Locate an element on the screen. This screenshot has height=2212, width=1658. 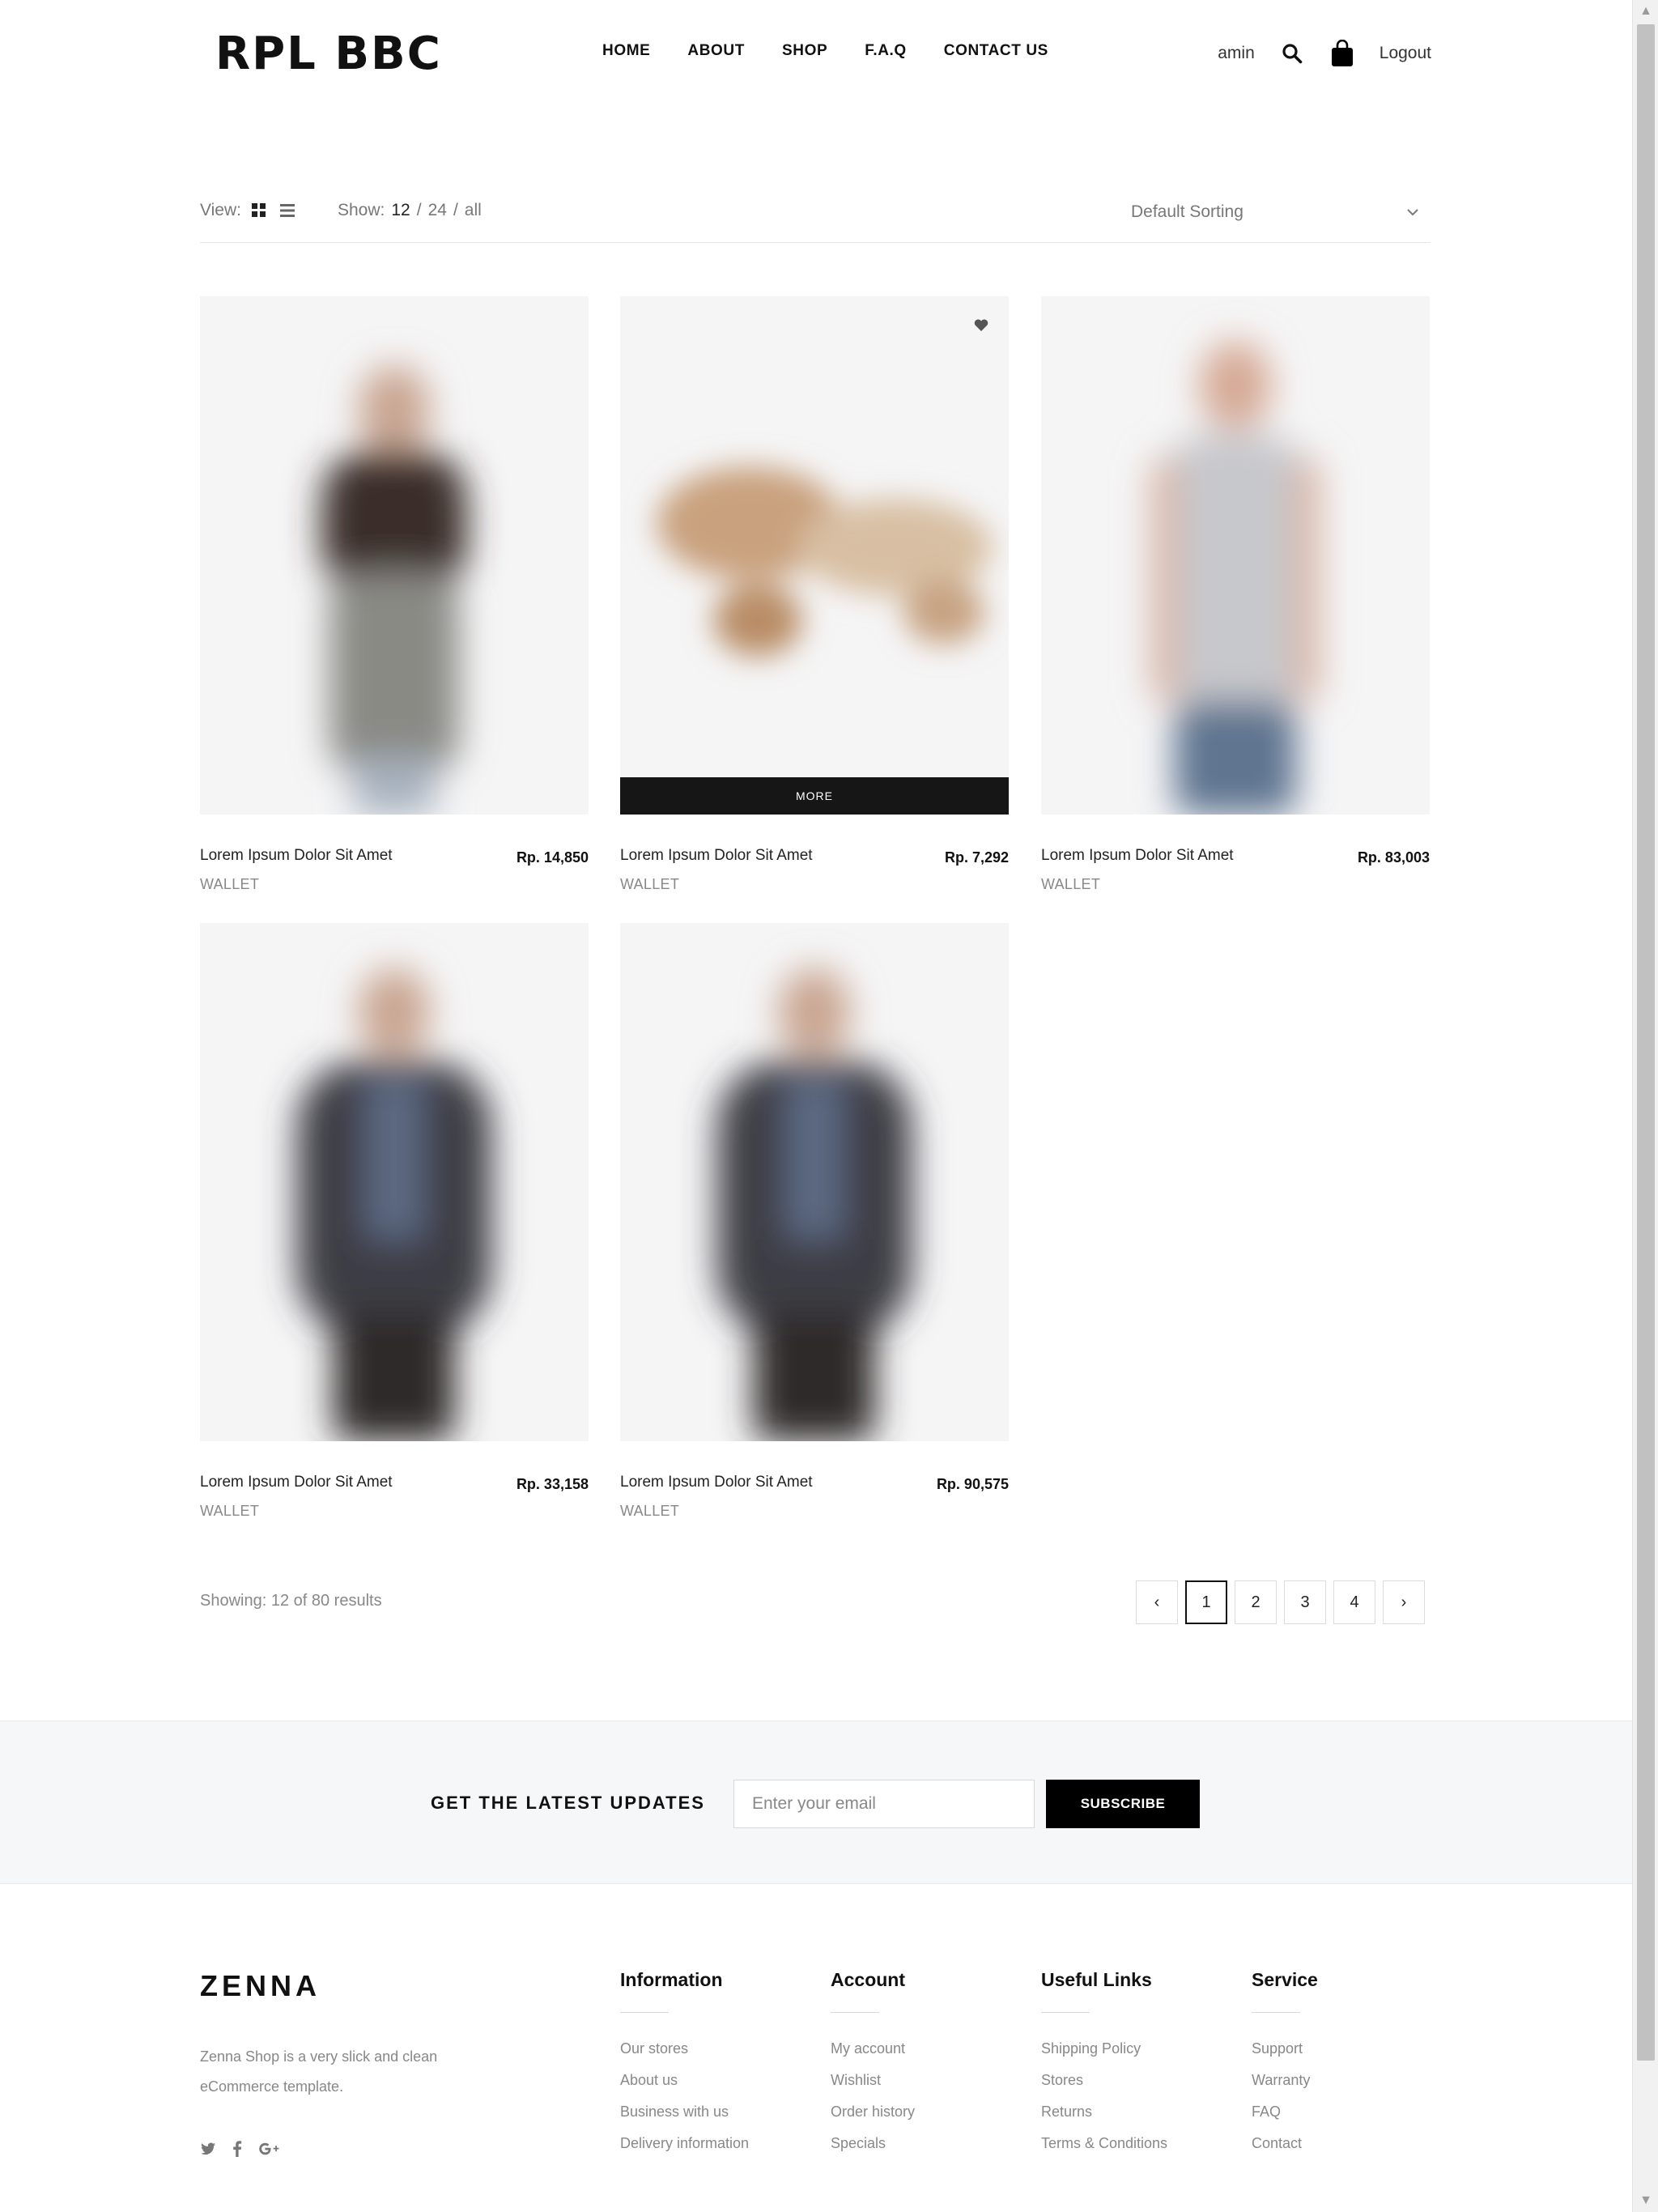
pagination: ‹ 1 2 3 4 › is located at coordinates (1280, 1602).